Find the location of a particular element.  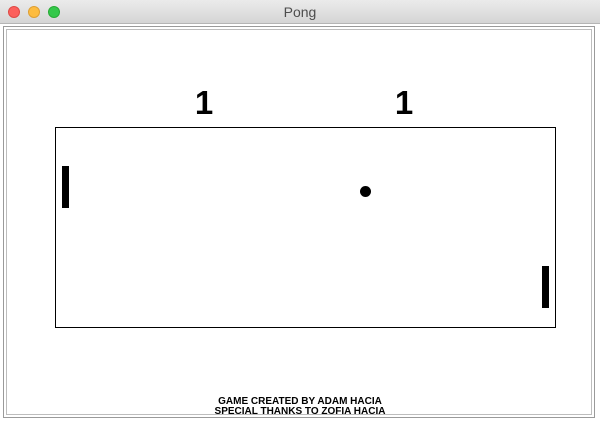

title-bar: Pong is located at coordinates (300, 12).